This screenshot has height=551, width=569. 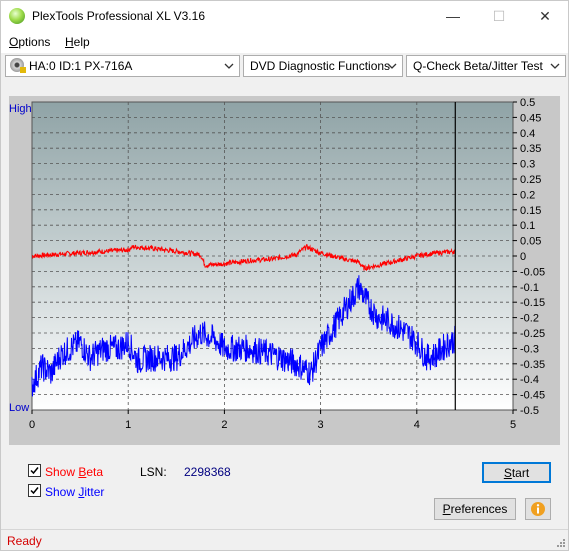 What do you see at coordinates (69, 42) in the screenshot?
I see `menu-help-mnemonic: H` at bounding box center [69, 42].